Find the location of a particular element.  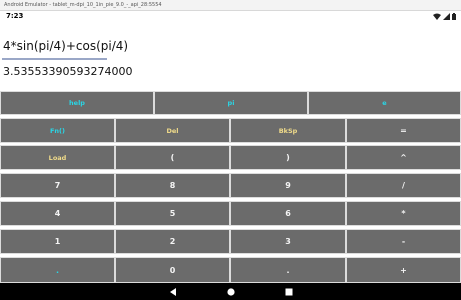

digit-2-button: 2 is located at coordinates (172, 241).